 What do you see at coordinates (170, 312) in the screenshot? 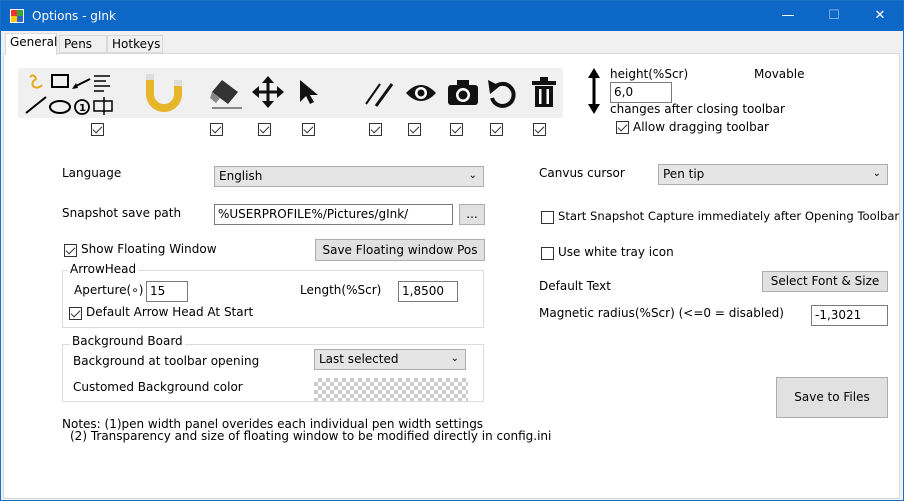
I see `default-arrowhead-label: Default Arrow Head At Start` at bounding box center [170, 312].